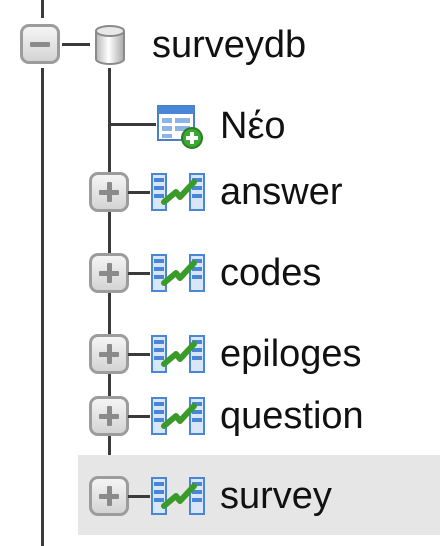 The height and width of the screenshot is (546, 440). I want to click on table-label: epiloges, so click(291, 354).